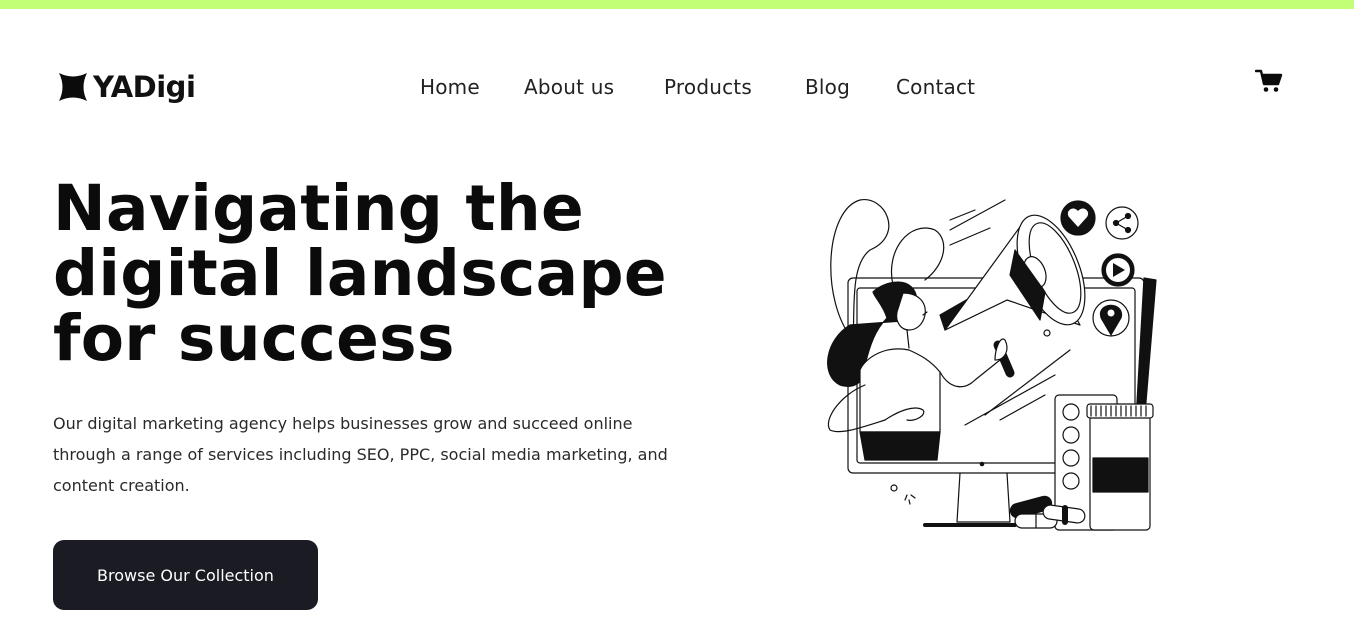 The height and width of the screenshot is (617, 1354). What do you see at coordinates (1078, 218) in the screenshot?
I see `heart-icon` at bounding box center [1078, 218].